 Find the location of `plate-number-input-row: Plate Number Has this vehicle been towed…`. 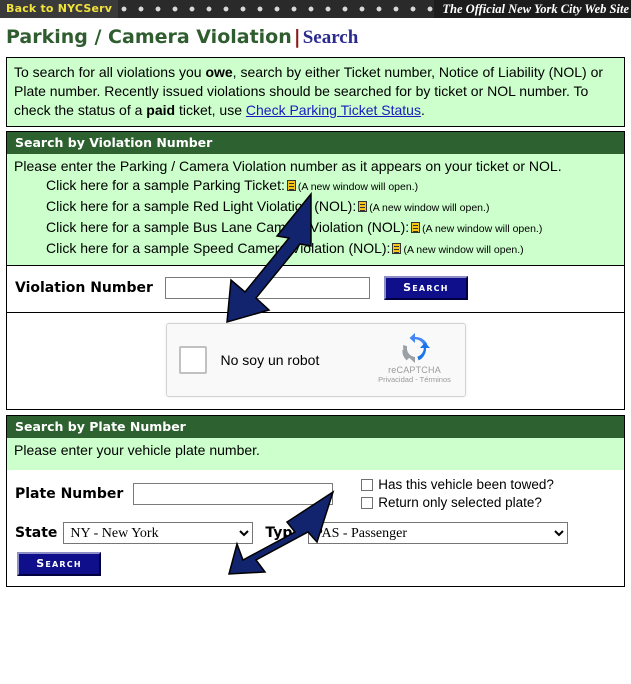

plate-number-input-row: Plate Number Has this vehicle been towed… is located at coordinates (315, 495).